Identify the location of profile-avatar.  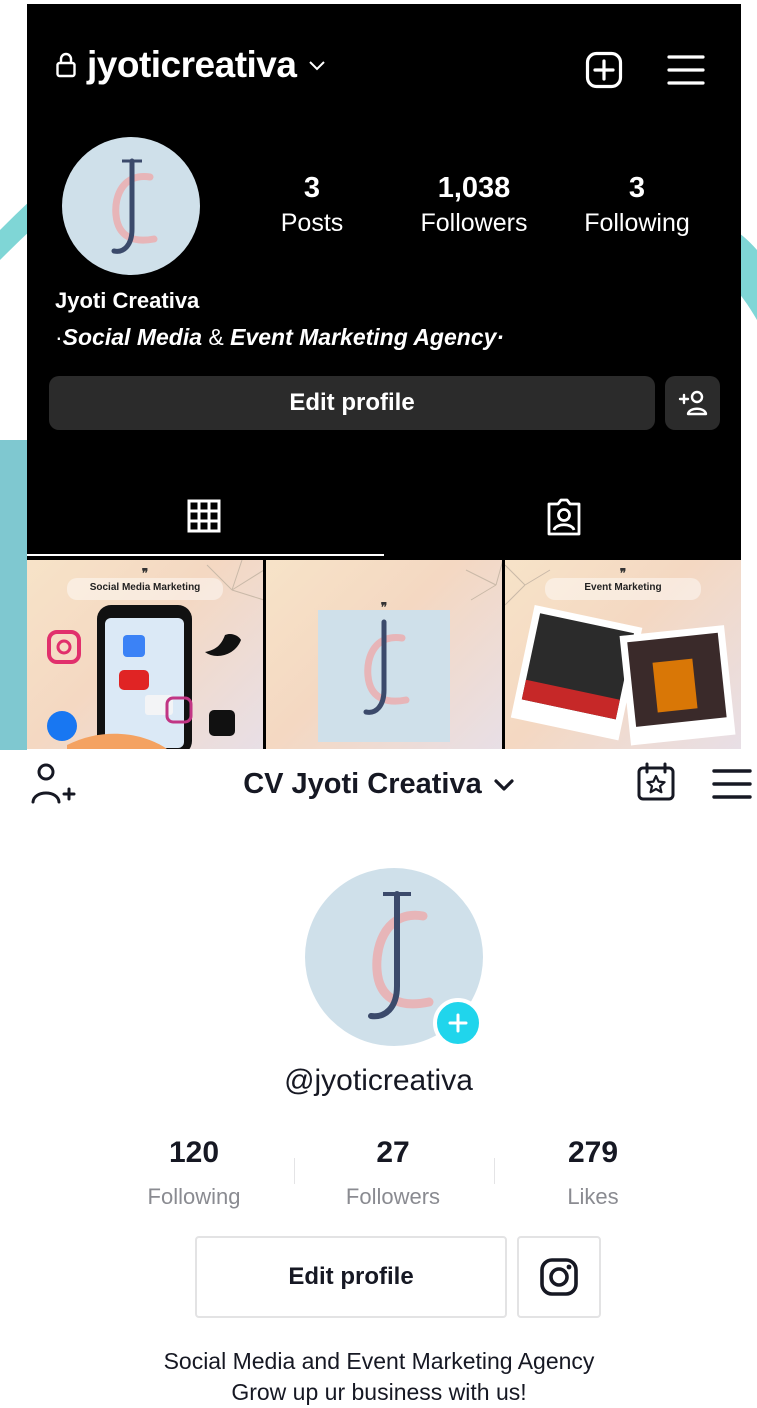
(131, 206).